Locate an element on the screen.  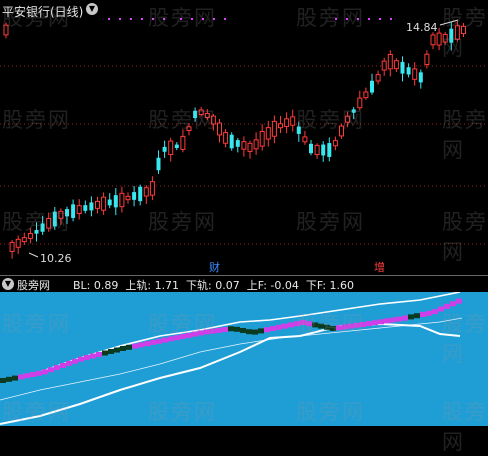
watermark-11: 股旁网 is located at coordinates (330, 222).